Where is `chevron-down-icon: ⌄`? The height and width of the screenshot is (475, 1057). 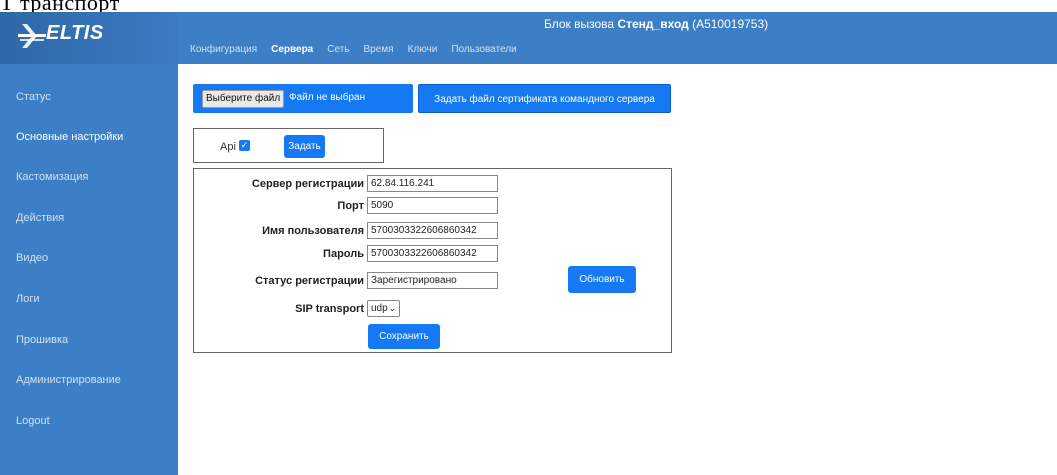
chevron-down-icon: ⌄ is located at coordinates (392, 308).